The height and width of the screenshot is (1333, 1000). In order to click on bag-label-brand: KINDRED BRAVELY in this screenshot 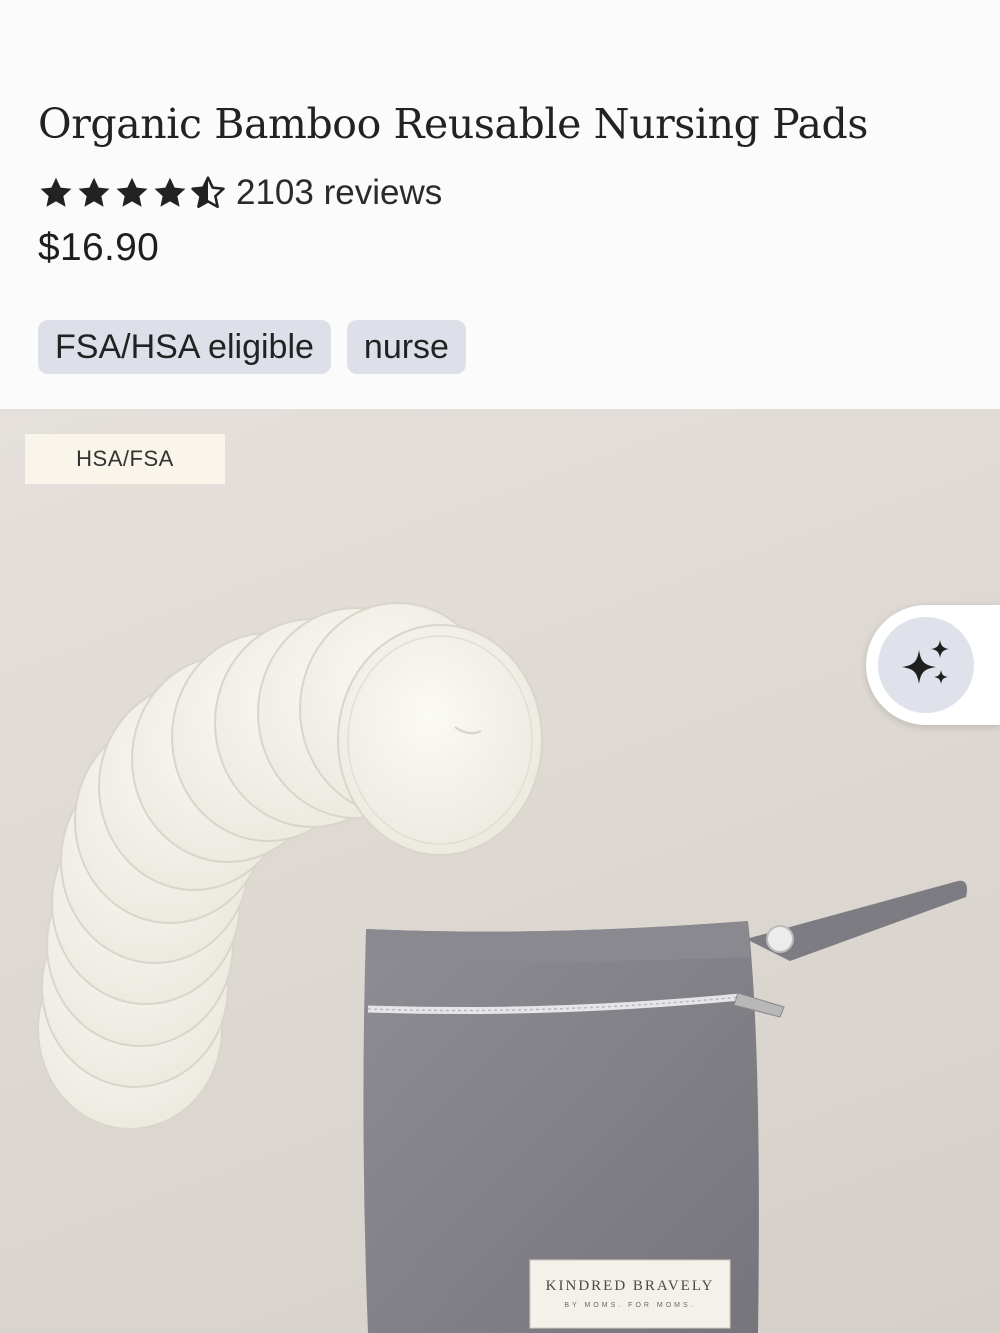, I will do `click(630, 1286)`.